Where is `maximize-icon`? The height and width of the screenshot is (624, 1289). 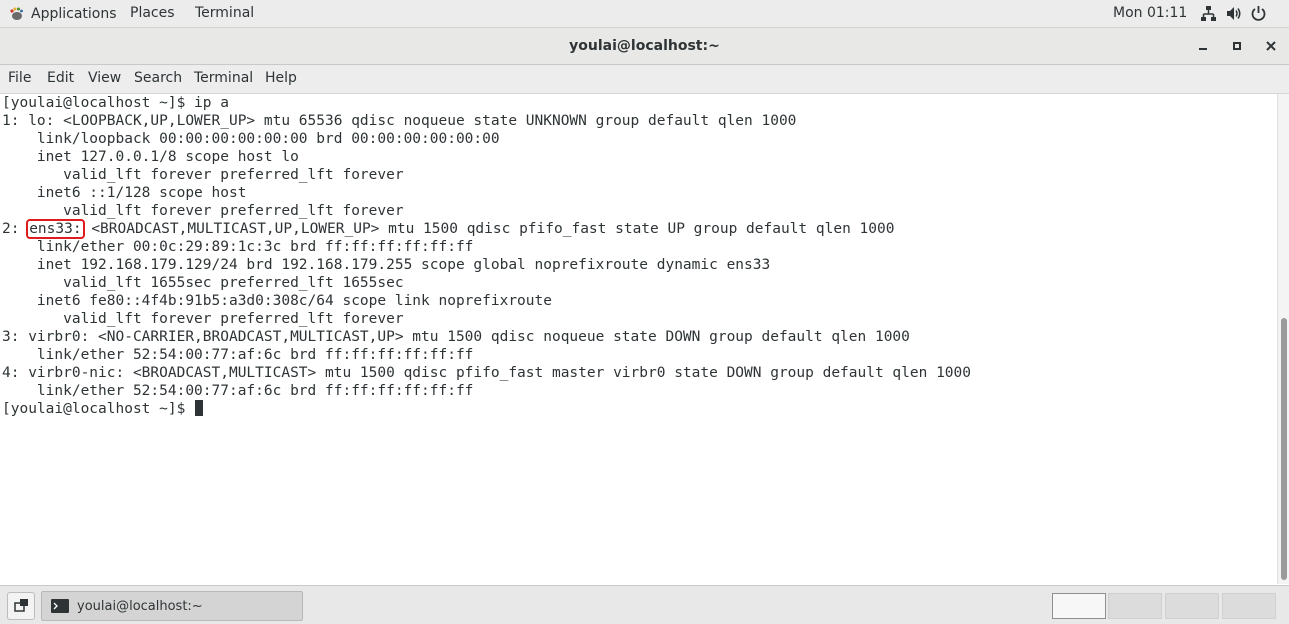
maximize-icon is located at coordinates (1237, 46).